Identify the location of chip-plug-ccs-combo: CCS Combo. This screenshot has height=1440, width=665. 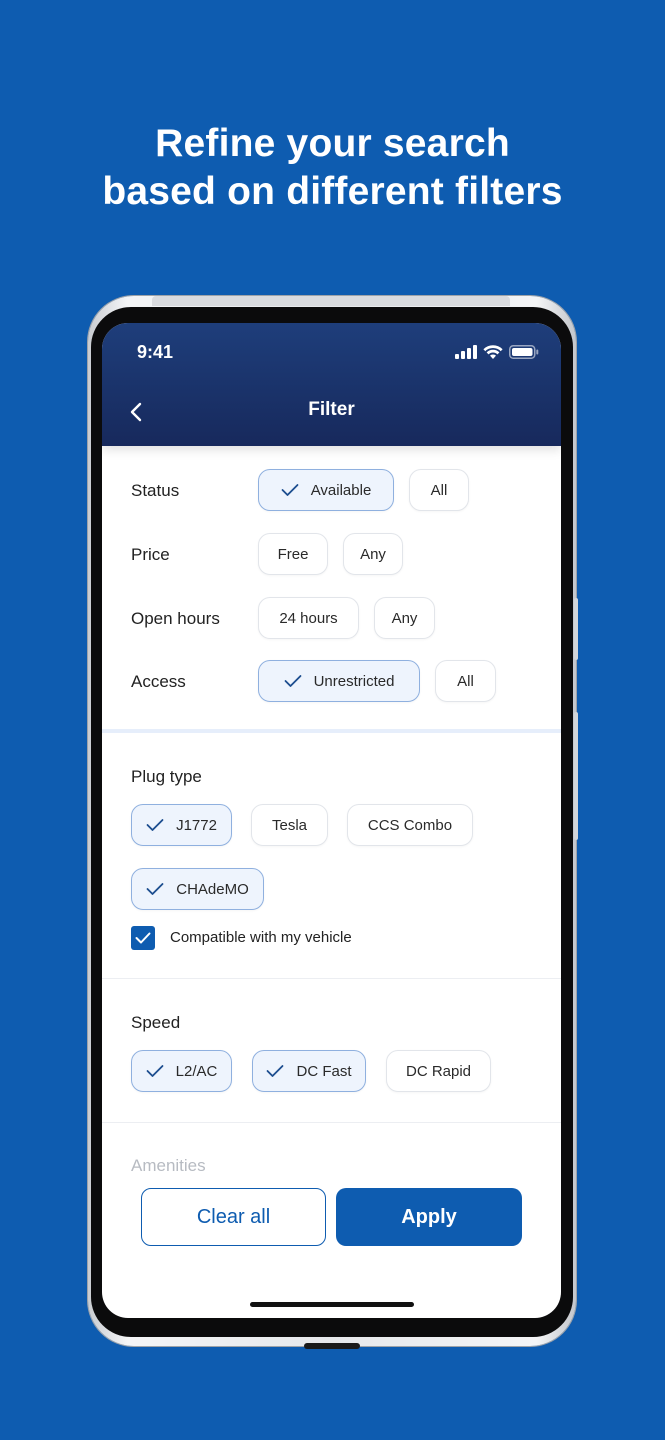
(410, 825).